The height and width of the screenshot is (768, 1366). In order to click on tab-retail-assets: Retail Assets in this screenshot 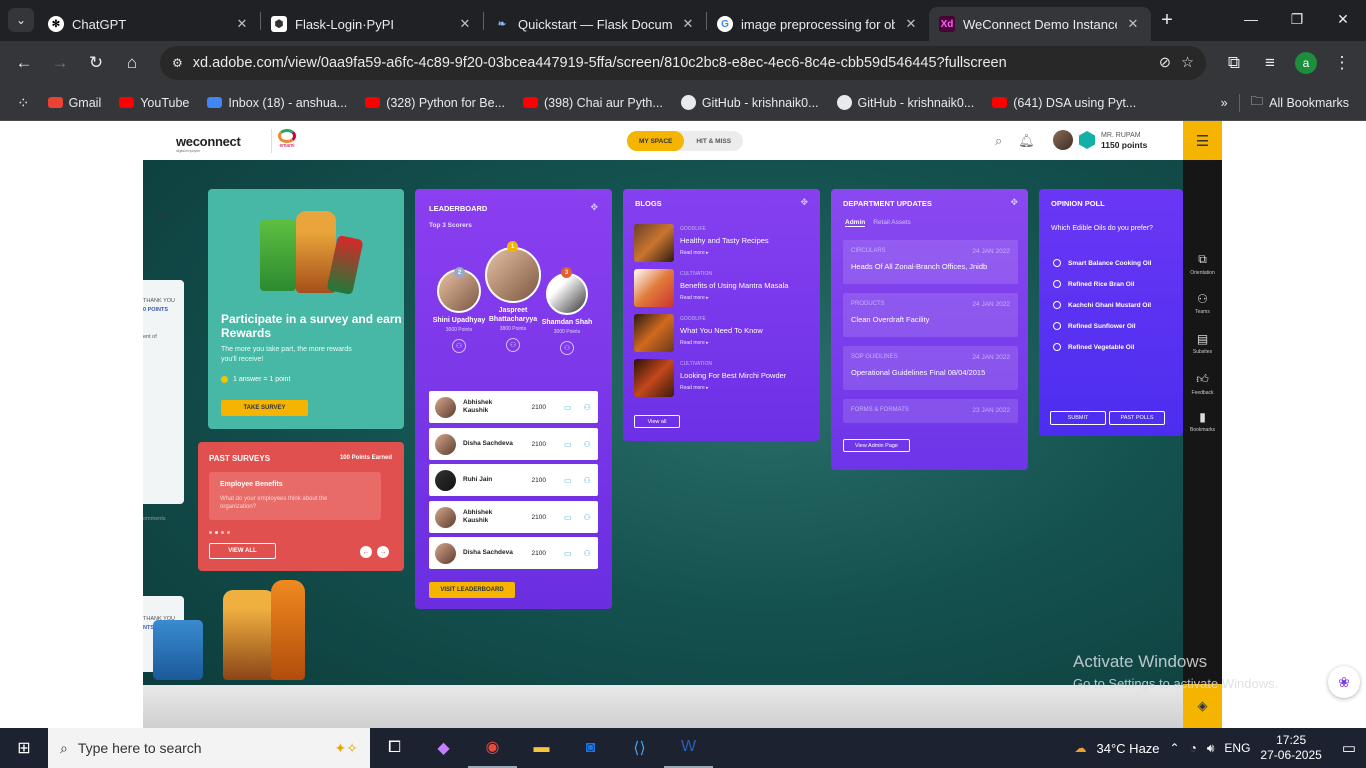, I will do `click(892, 223)`.